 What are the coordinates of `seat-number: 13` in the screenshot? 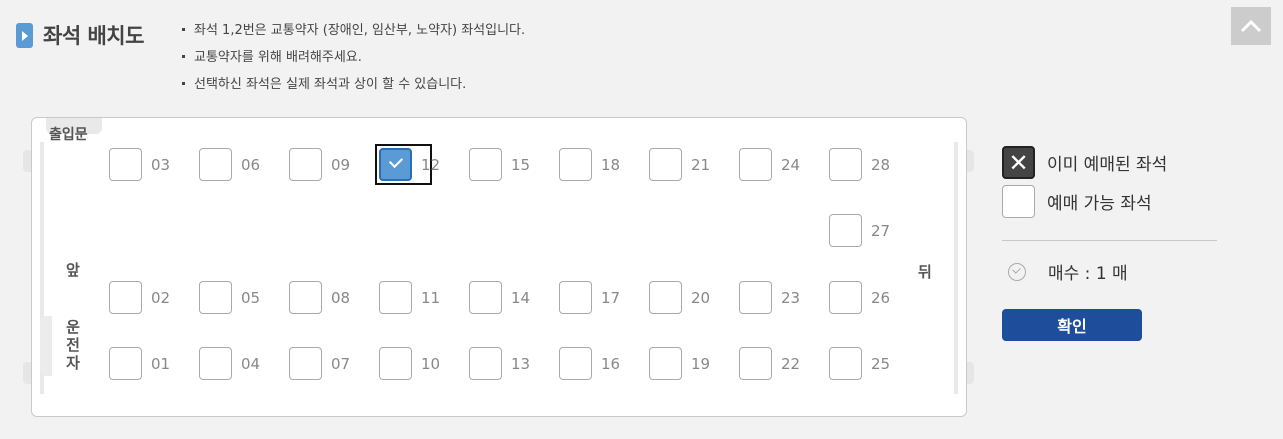 It's located at (521, 364).